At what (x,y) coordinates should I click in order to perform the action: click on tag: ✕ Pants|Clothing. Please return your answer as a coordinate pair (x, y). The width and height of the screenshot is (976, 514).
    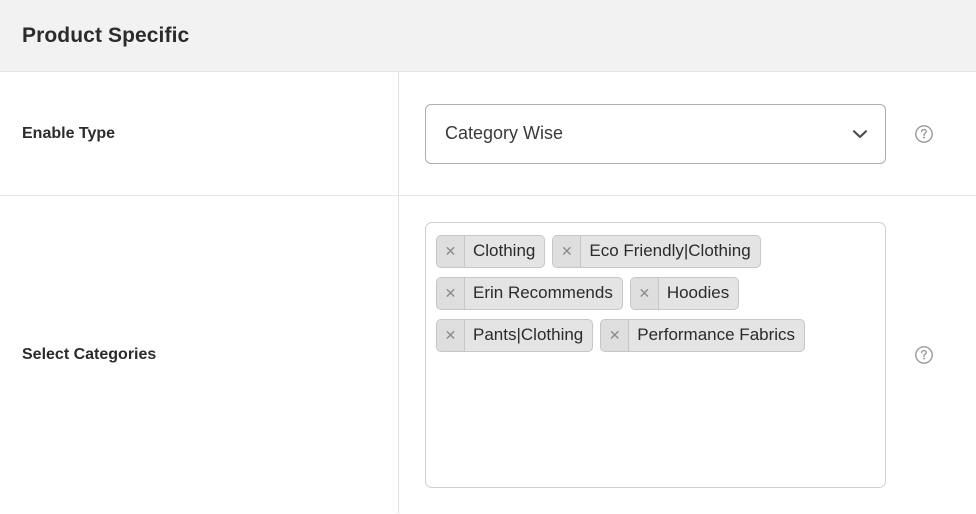
    Looking at the image, I should click on (515, 335).